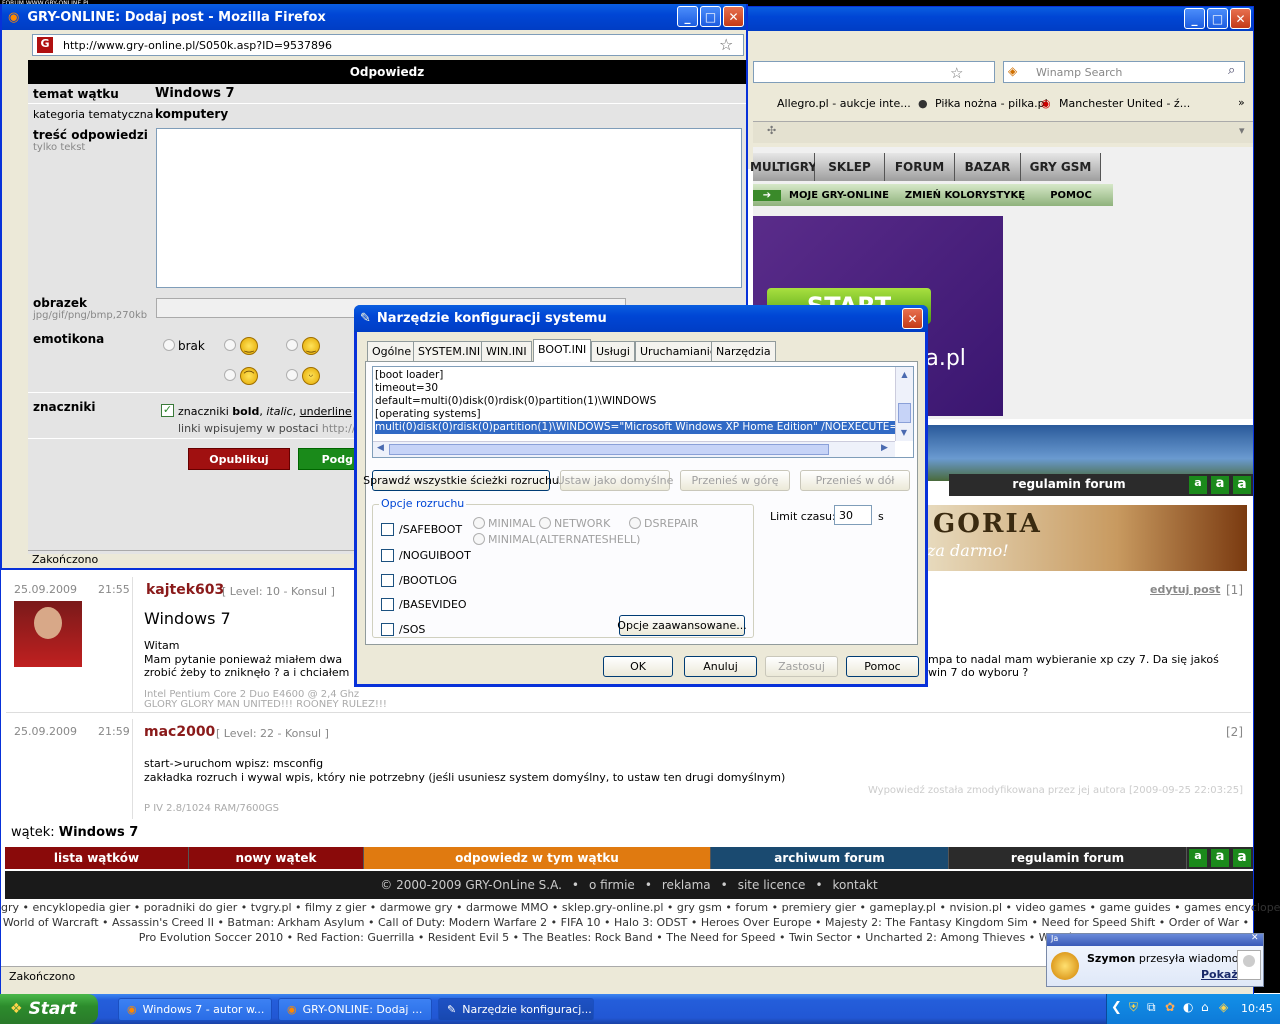 This screenshot has height=1024, width=1280. Describe the element at coordinates (1170, 1007) in the screenshot. I see `gadu-tray-icon: ✿` at that location.